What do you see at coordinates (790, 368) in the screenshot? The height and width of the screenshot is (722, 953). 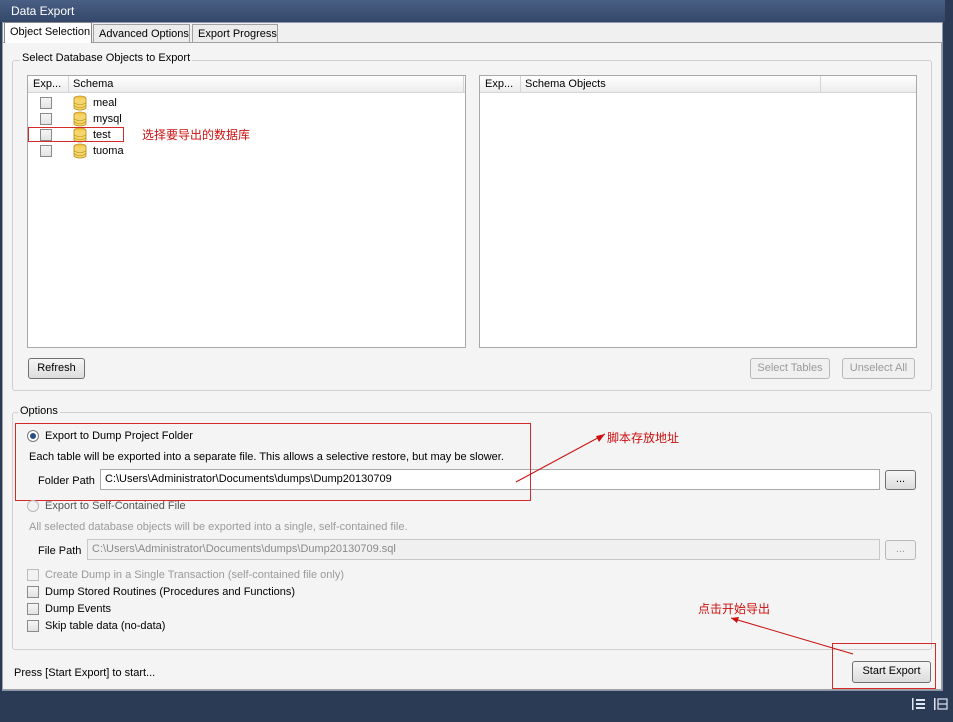 I see `select-tables-button: Select Tables` at bounding box center [790, 368].